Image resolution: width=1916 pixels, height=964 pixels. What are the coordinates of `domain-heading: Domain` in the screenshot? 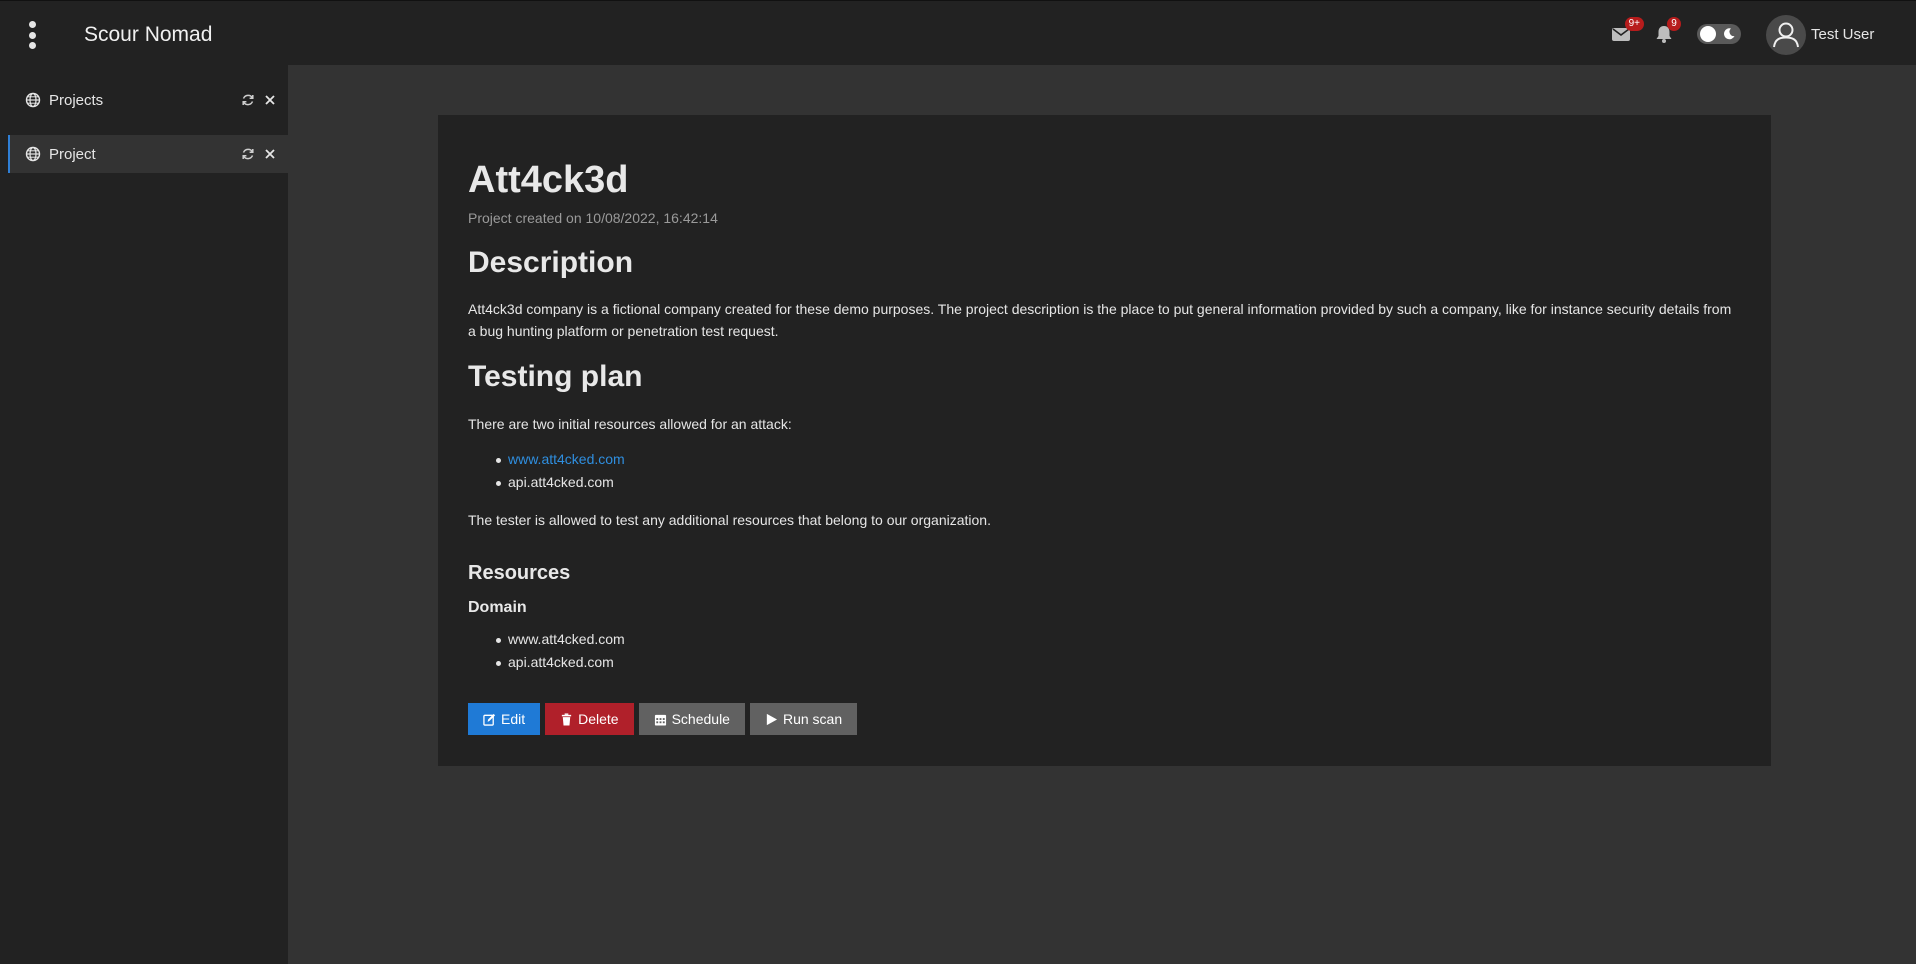 It's located at (497, 607).